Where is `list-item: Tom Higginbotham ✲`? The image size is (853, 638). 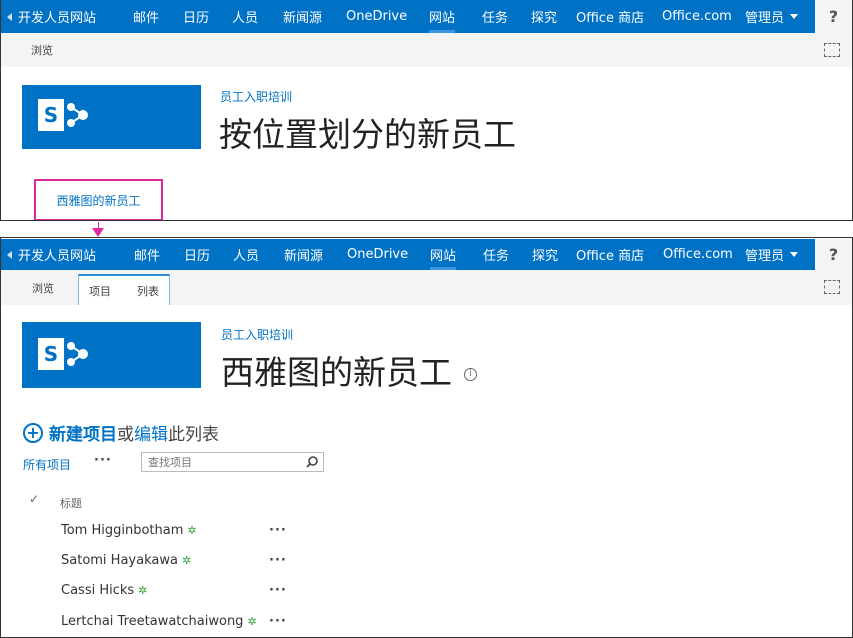 list-item: Tom Higginbotham ✲ is located at coordinates (129, 530).